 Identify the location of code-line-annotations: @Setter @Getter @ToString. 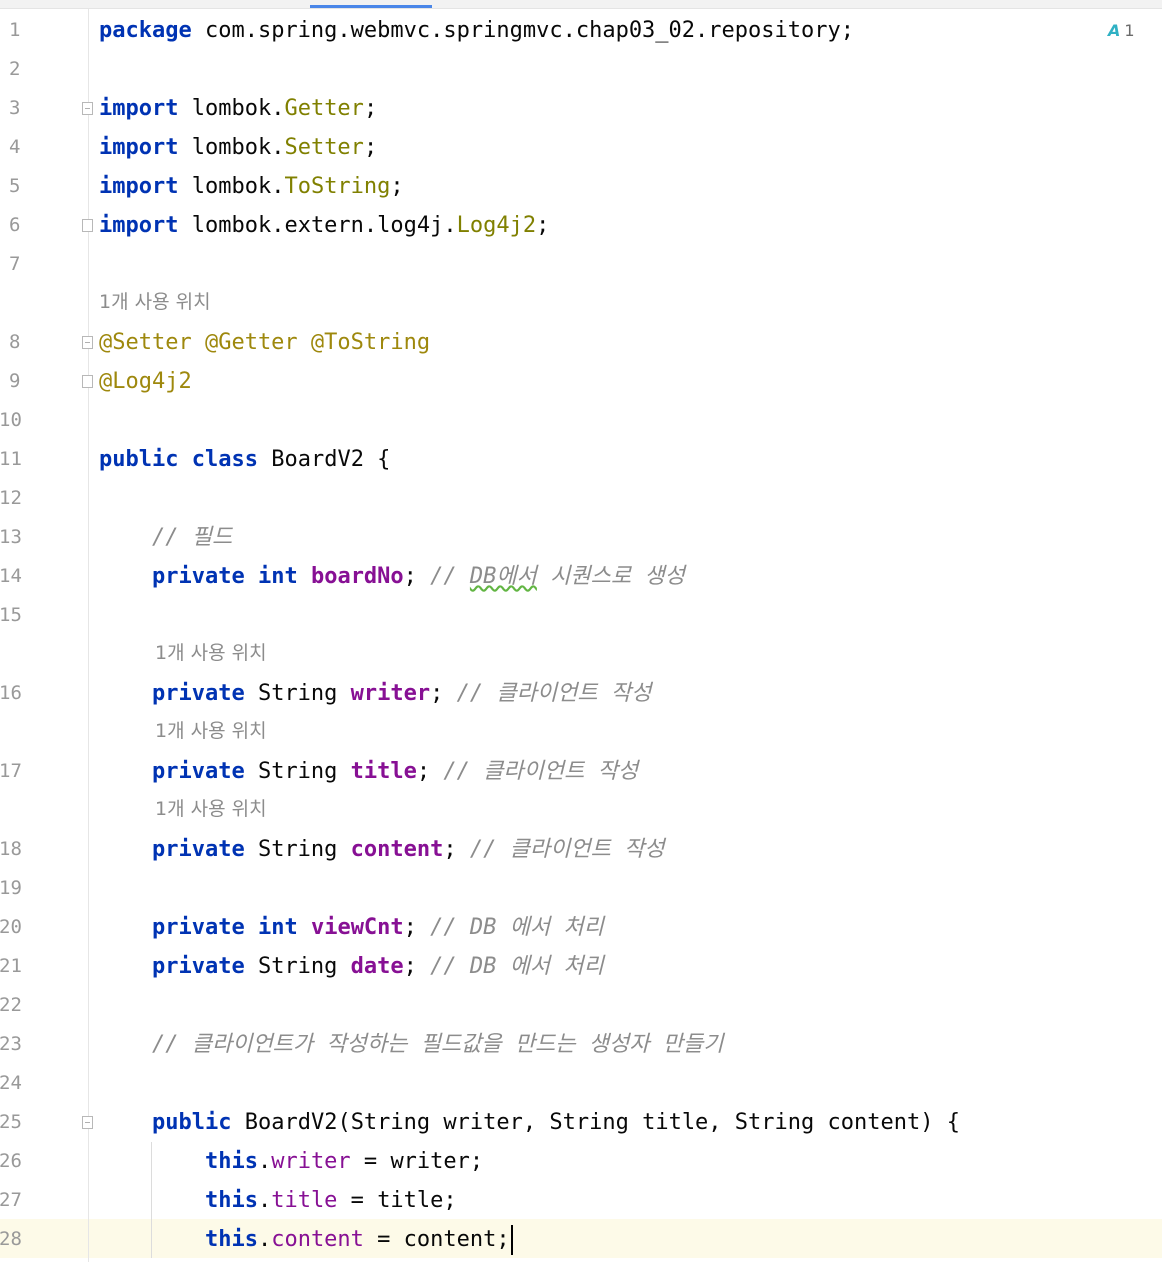
(264, 342).